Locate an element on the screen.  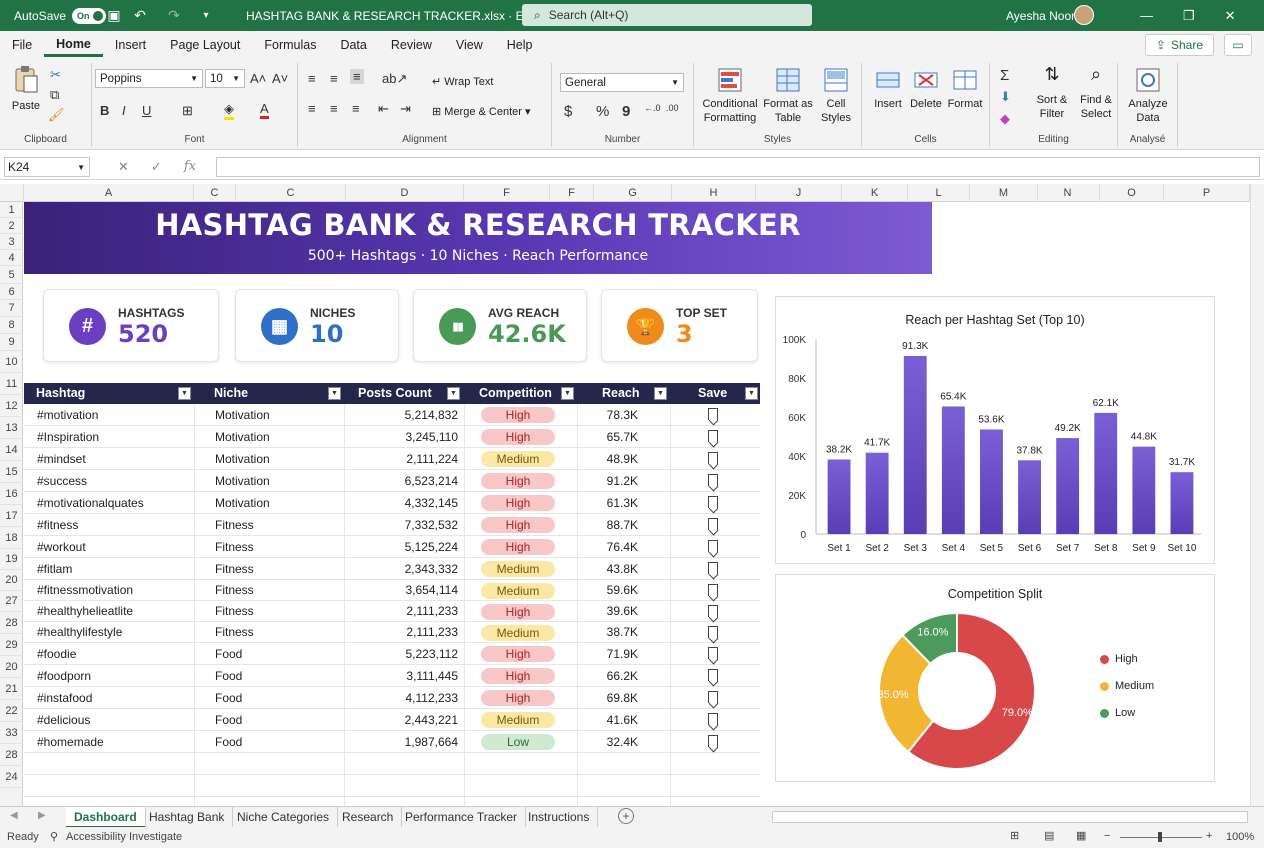
hashtag-cell: #healthylifestyle is located at coordinates (79, 632).